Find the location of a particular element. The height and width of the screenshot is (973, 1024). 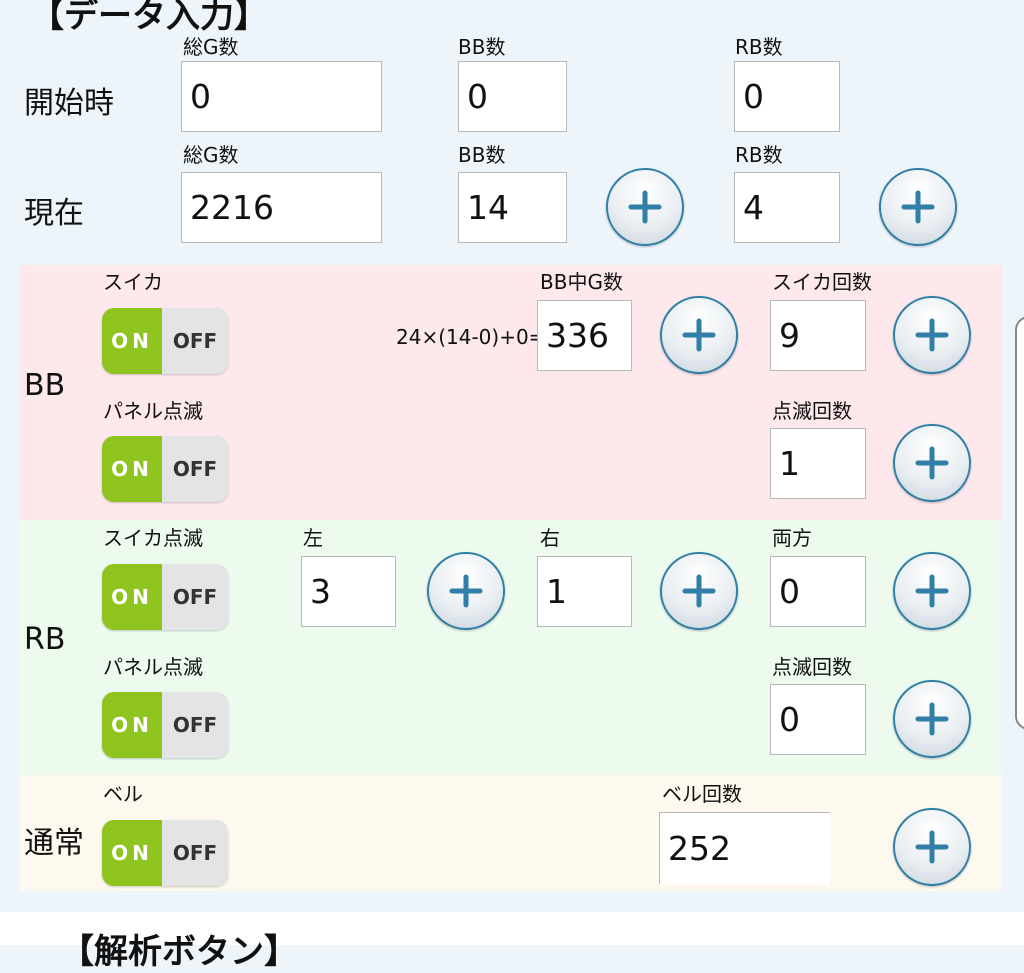

normal-bell-label: ベル is located at coordinates (123, 794).